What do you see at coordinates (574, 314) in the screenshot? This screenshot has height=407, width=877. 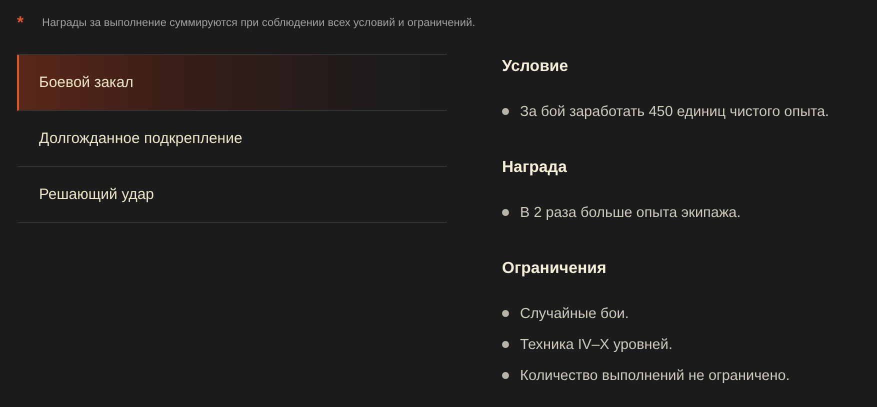 I see `list-item-text: Случайные бои.` at bounding box center [574, 314].